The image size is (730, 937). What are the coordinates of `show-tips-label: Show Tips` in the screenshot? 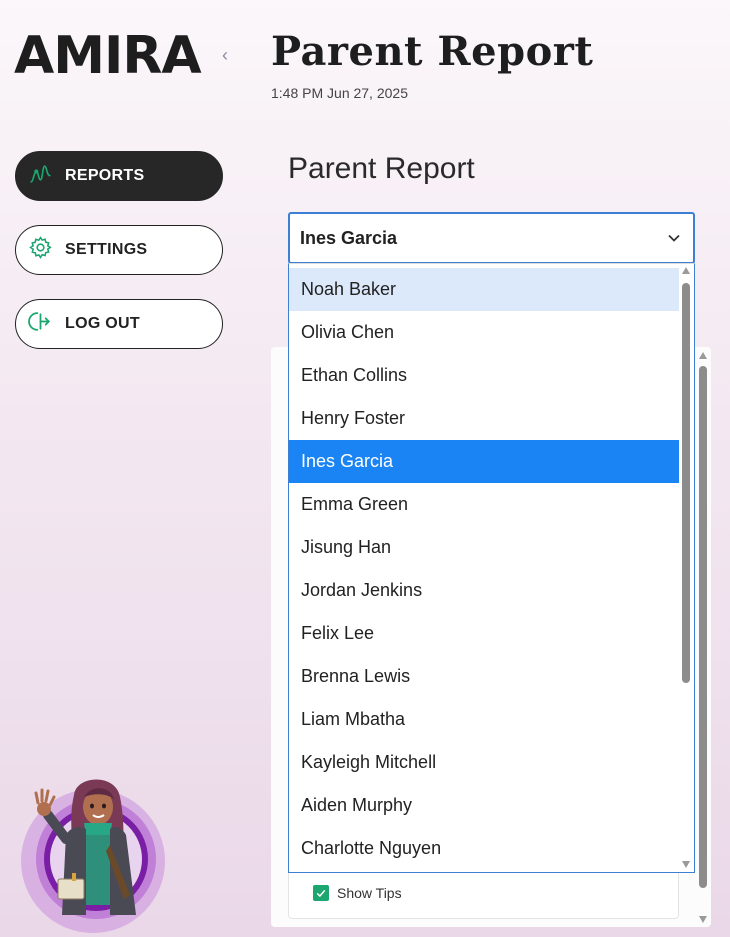 It's located at (369, 893).